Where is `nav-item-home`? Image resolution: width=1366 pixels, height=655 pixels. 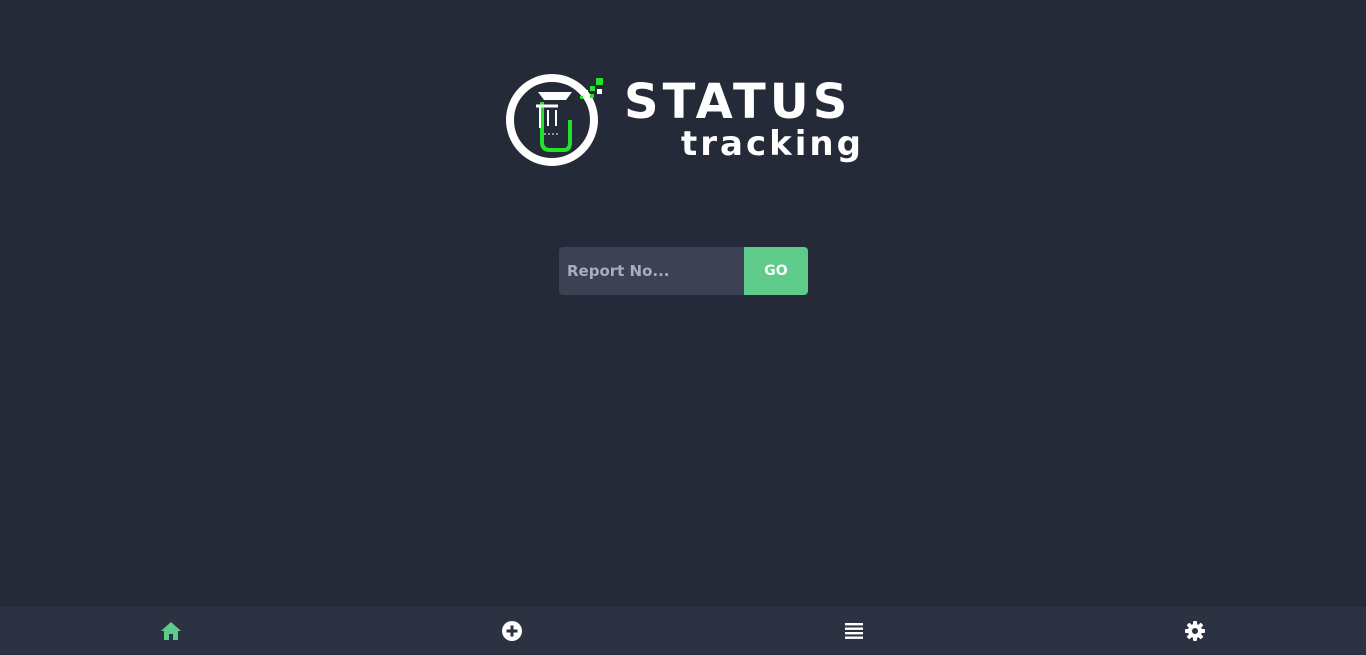
nav-item-home is located at coordinates (171, 631).